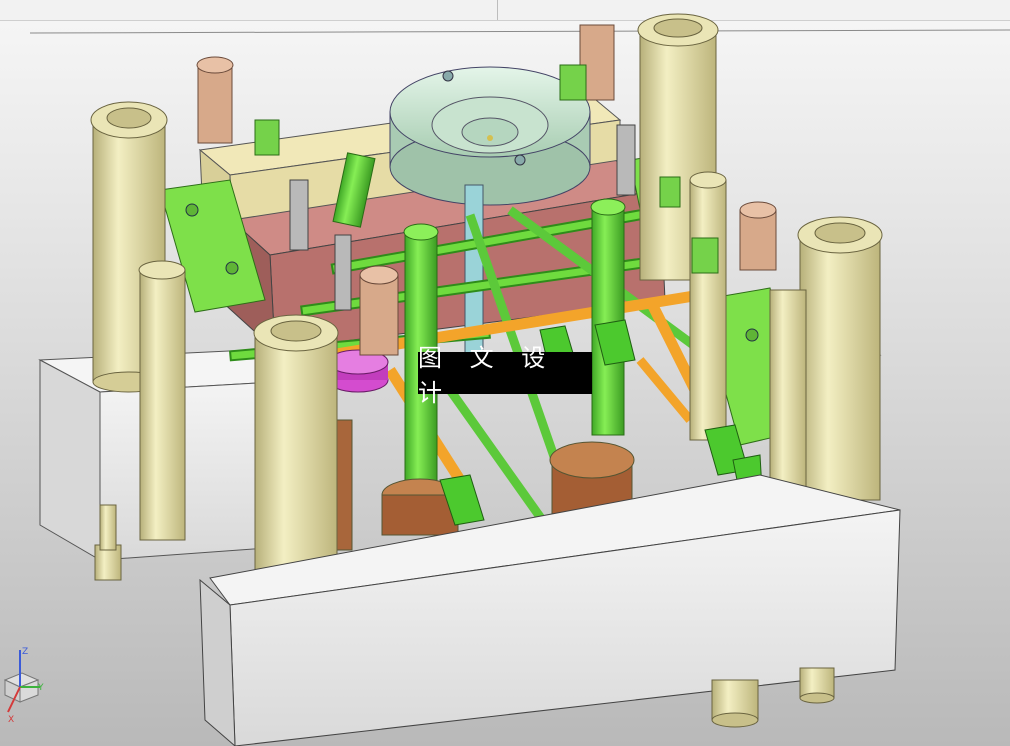  I want to click on guide-pillar-left-front, so click(296, 455).